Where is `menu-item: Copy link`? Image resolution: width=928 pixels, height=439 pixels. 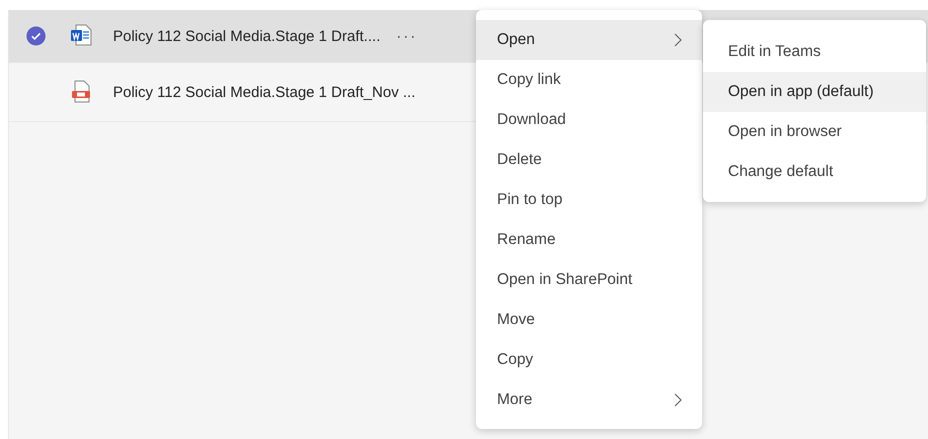 menu-item: Copy link is located at coordinates (589, 80).